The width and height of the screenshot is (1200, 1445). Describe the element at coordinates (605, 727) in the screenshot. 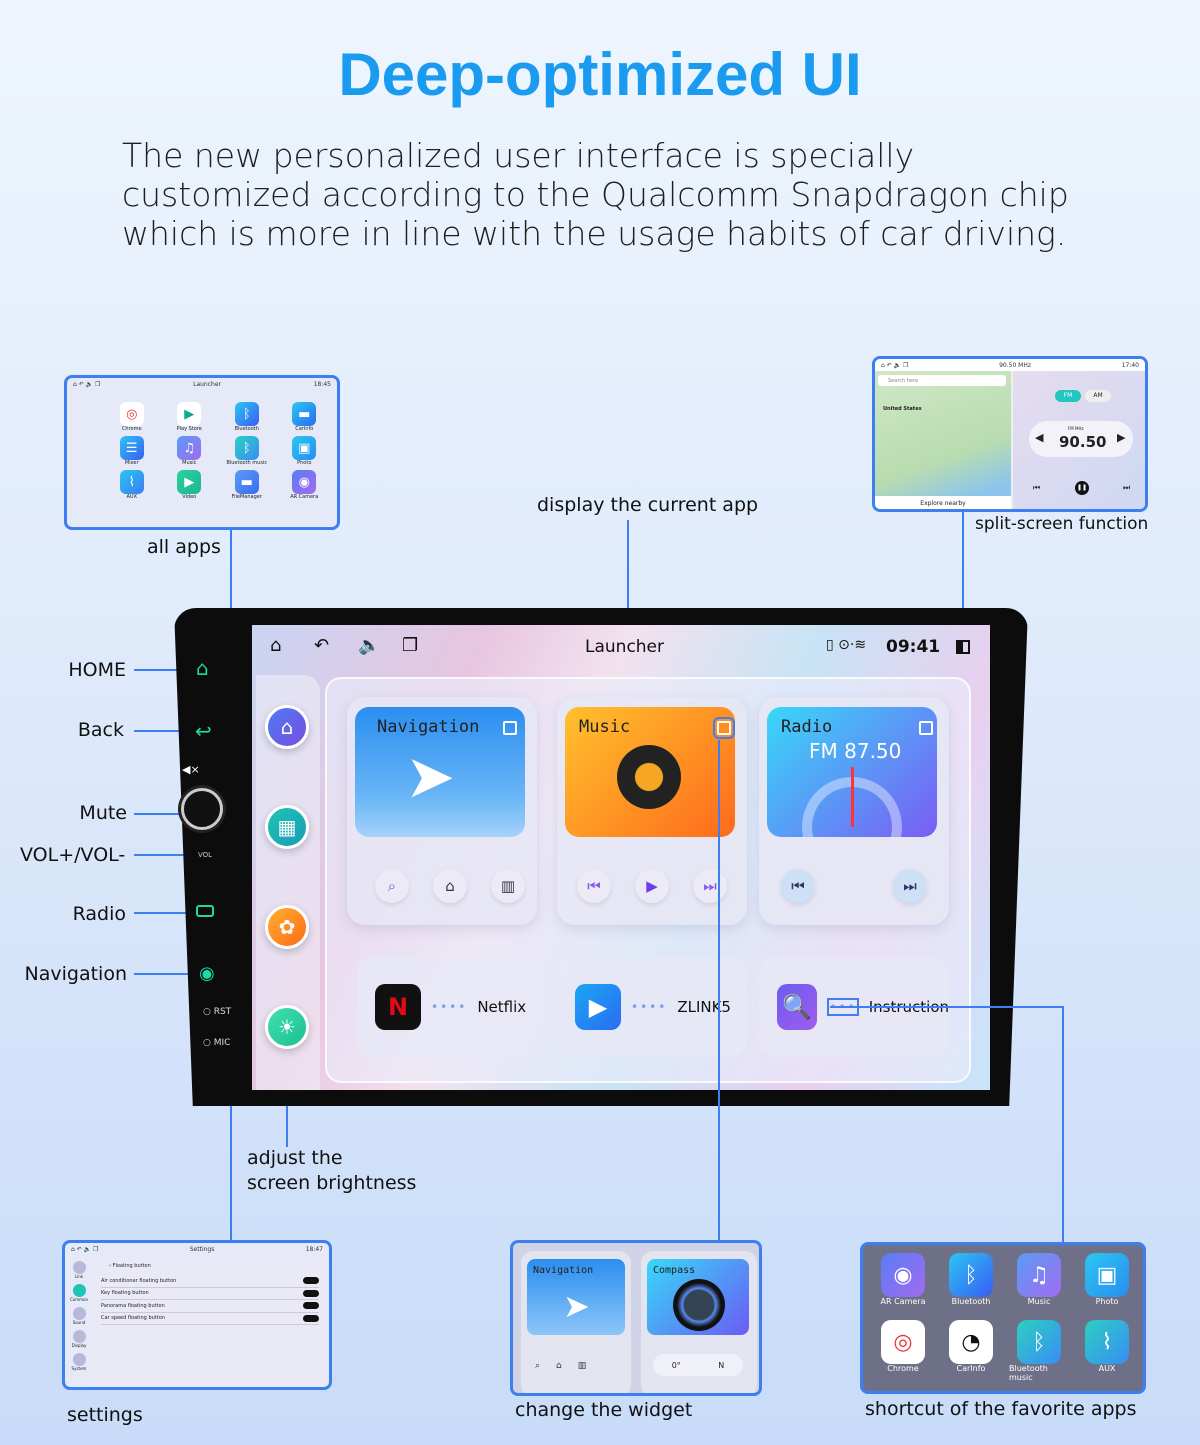

I see `widget-title: Music` at that location.